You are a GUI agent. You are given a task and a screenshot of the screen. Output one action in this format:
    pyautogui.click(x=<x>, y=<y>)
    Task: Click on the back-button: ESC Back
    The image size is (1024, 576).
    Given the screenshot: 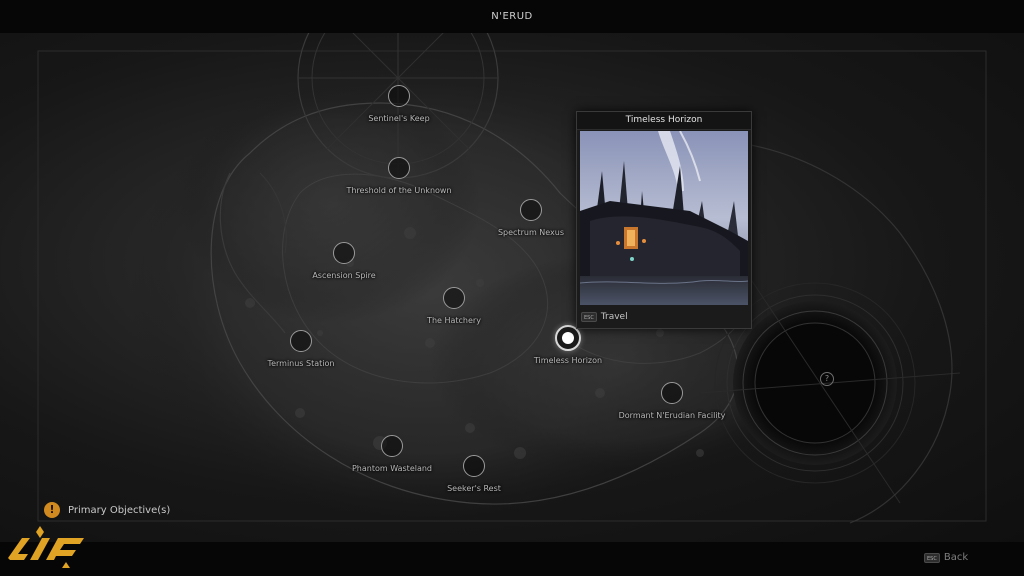 What is the action you would take?
    pyautogui.click(x=946, y=557)
    